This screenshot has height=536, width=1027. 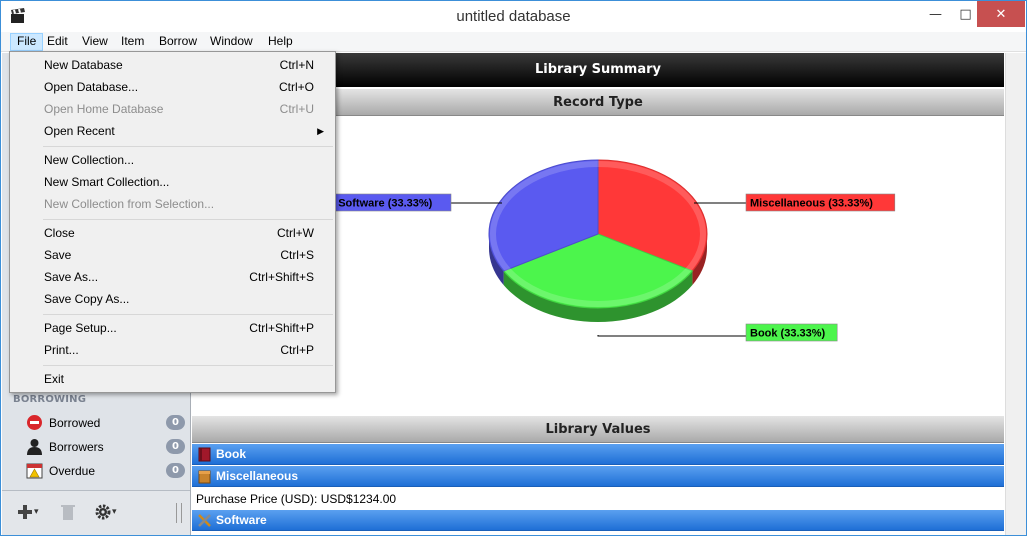 What do you see at coordinates (598, 499) in the screenshot?
I see `item-value-row: Purchase Price (USD): USD$1234.00` at bounding box center [598, 499].